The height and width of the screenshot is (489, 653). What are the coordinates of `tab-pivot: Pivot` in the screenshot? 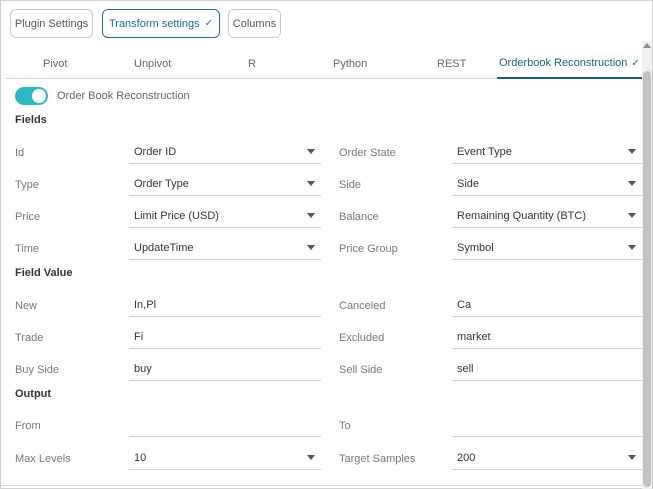 It's located at (55, 64).